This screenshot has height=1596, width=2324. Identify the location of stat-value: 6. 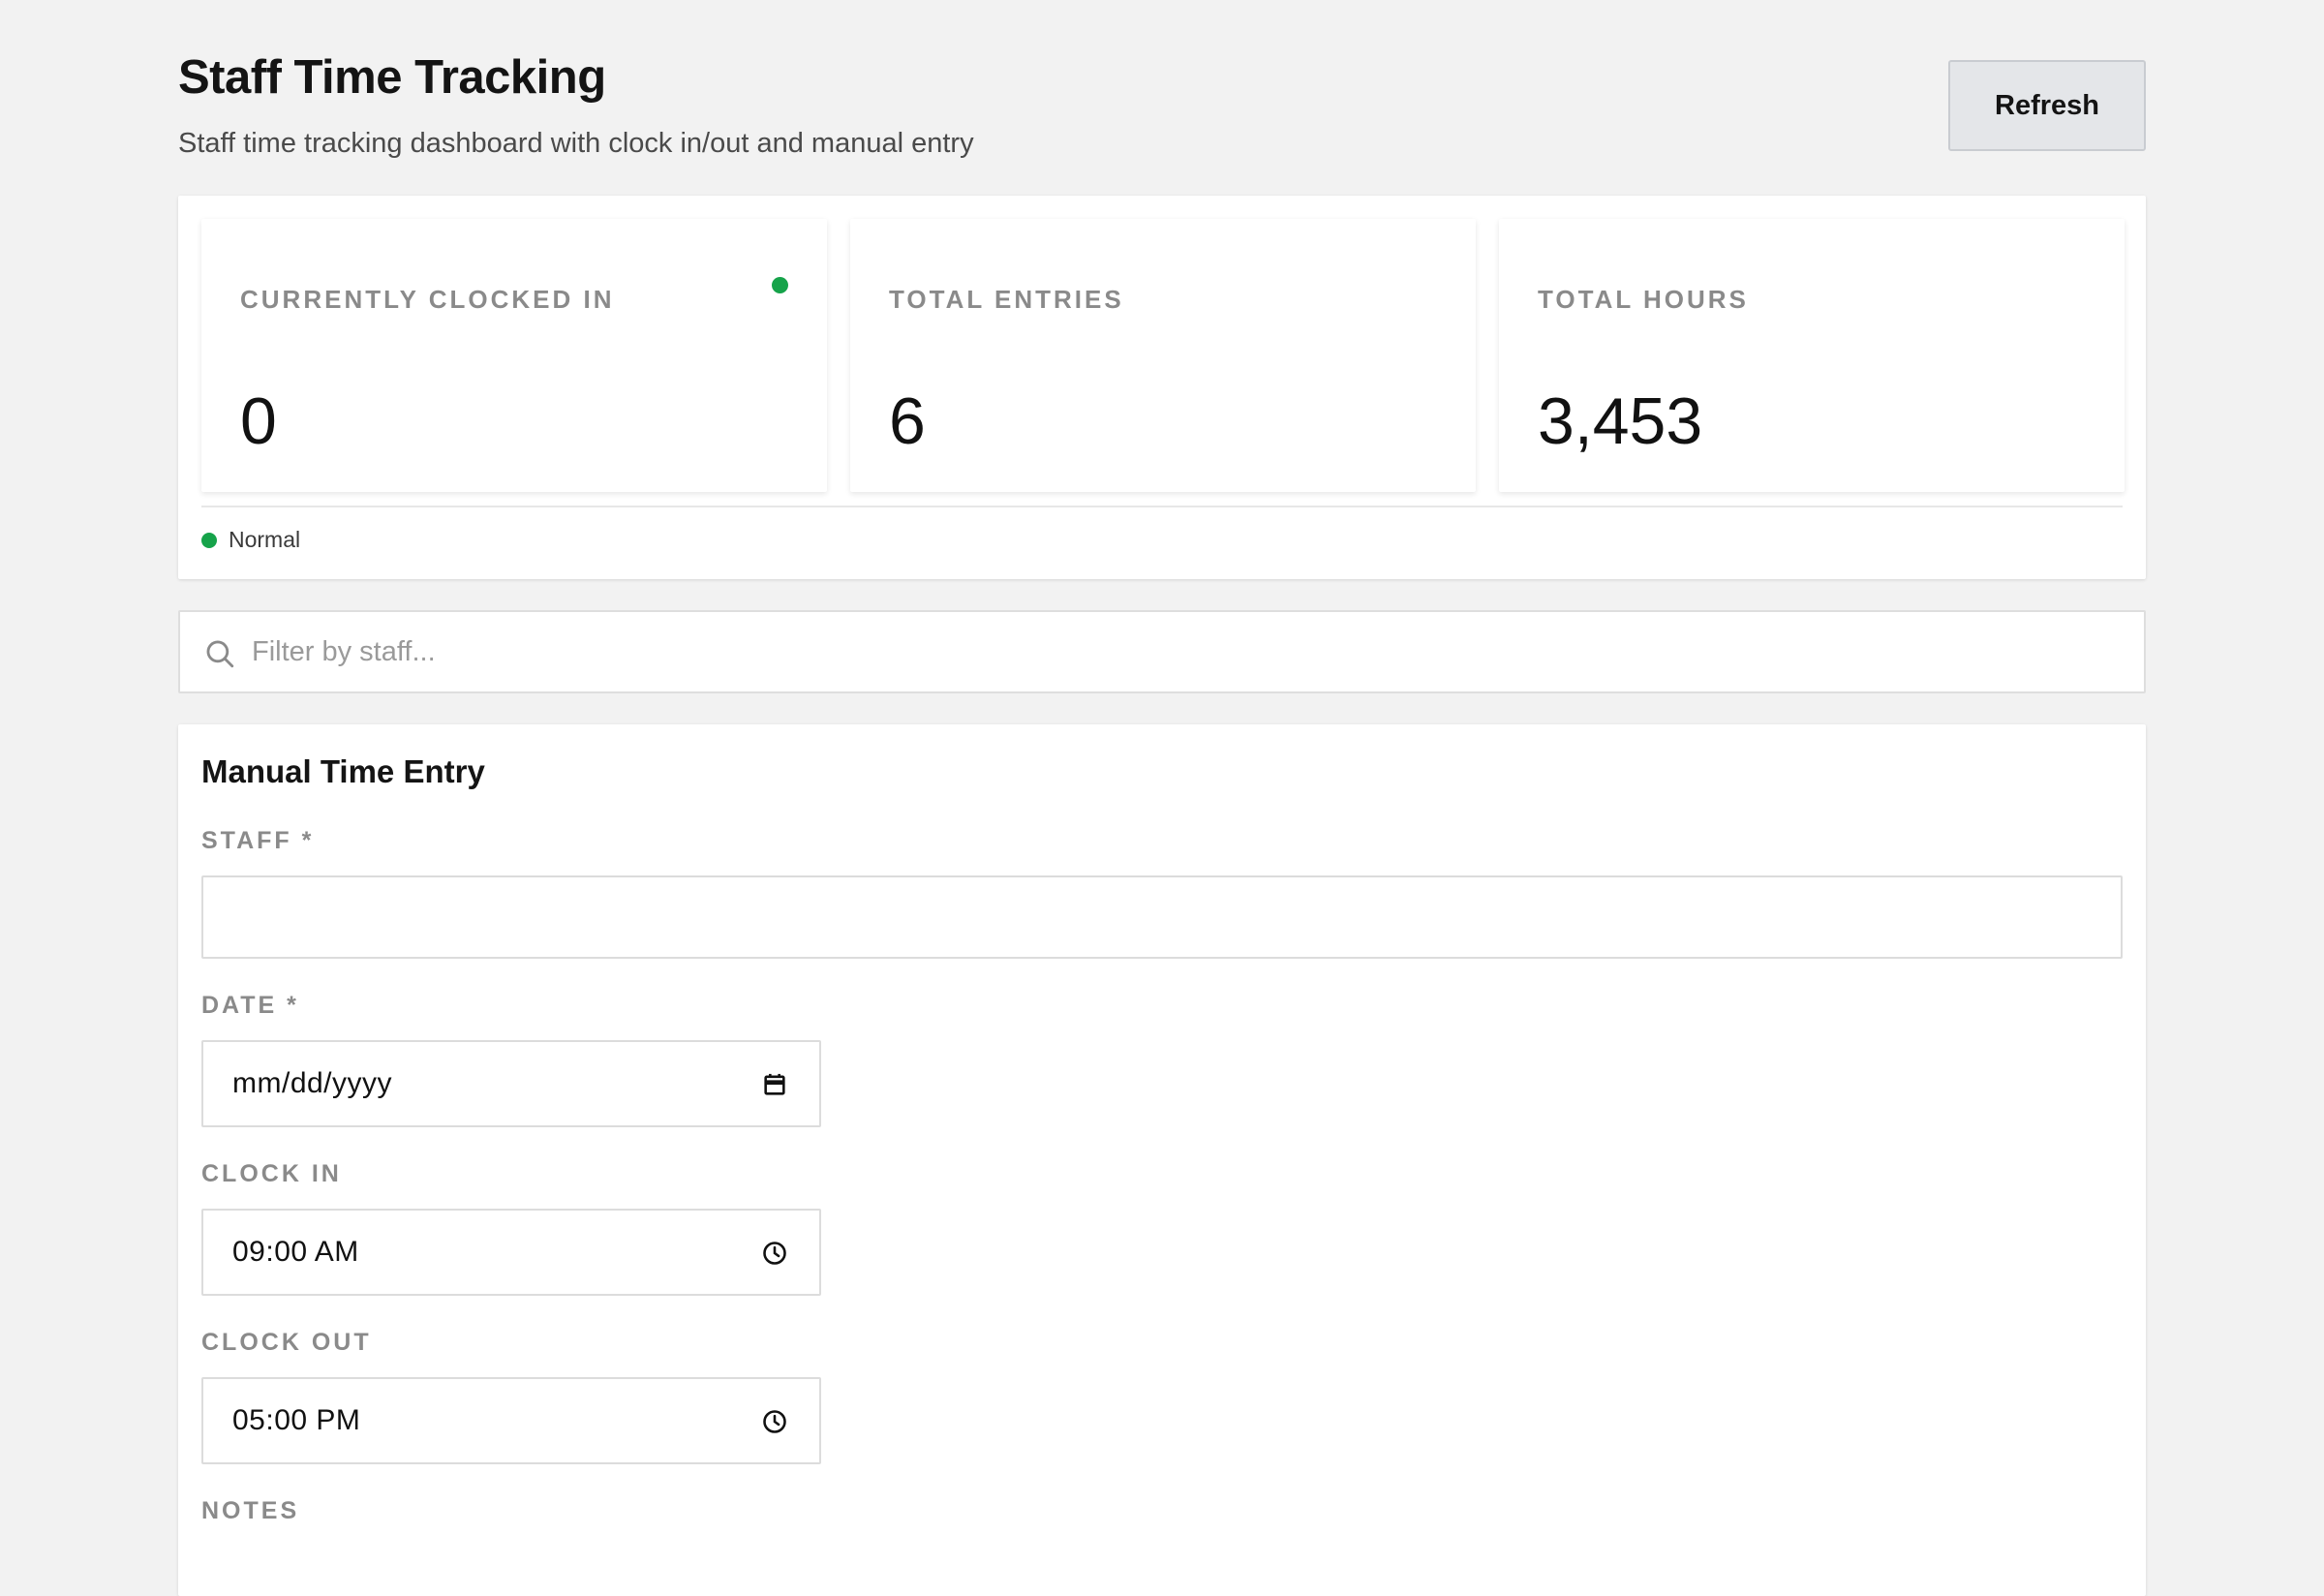
(907, 421).